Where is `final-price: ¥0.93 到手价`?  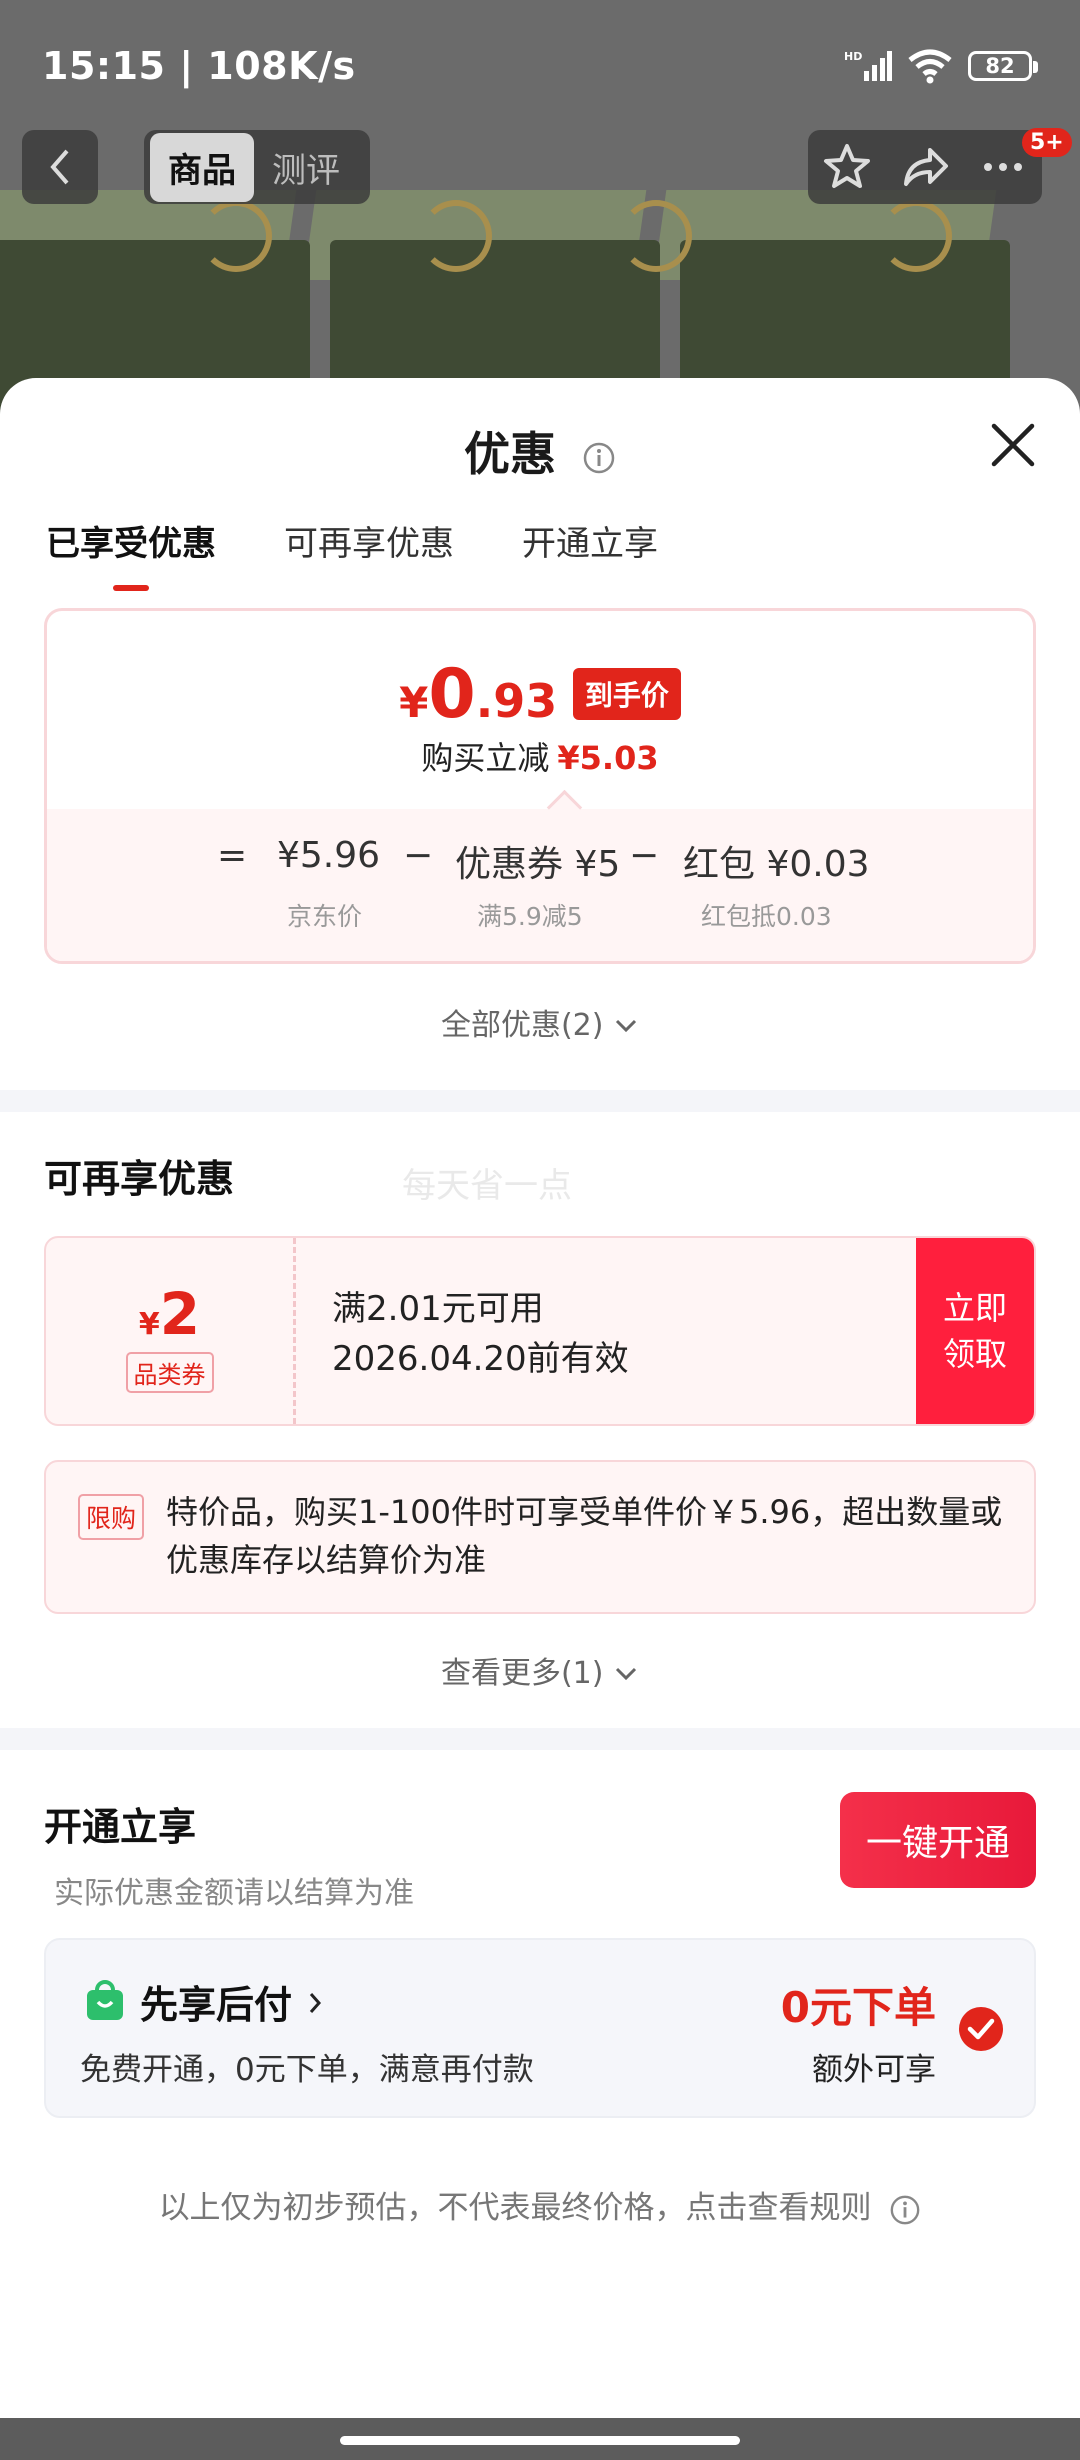 final-price: ¥0.93 到手价 is located at coordinates (540, 694).